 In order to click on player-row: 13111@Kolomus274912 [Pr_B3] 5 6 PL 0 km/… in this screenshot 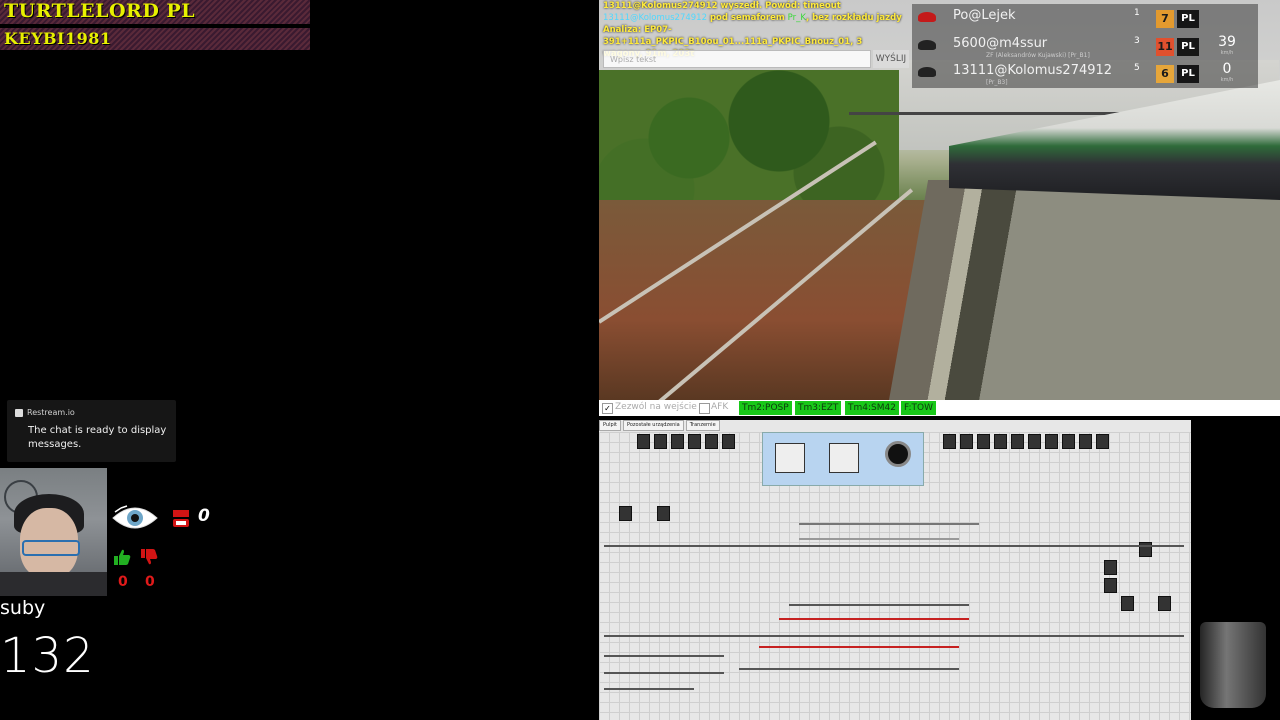, I will do `click(1085, 74)`.